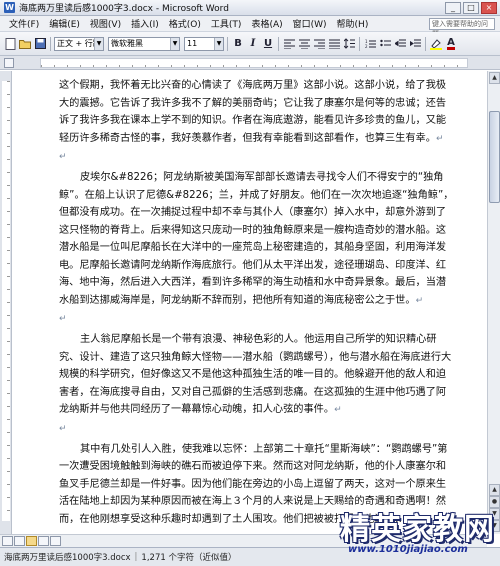 The image size is (500, 566). What do you see at coordinates (105, 23) in the screenshot?
I see `menu-view: 视图(V)` at bounding box center [105, 23].